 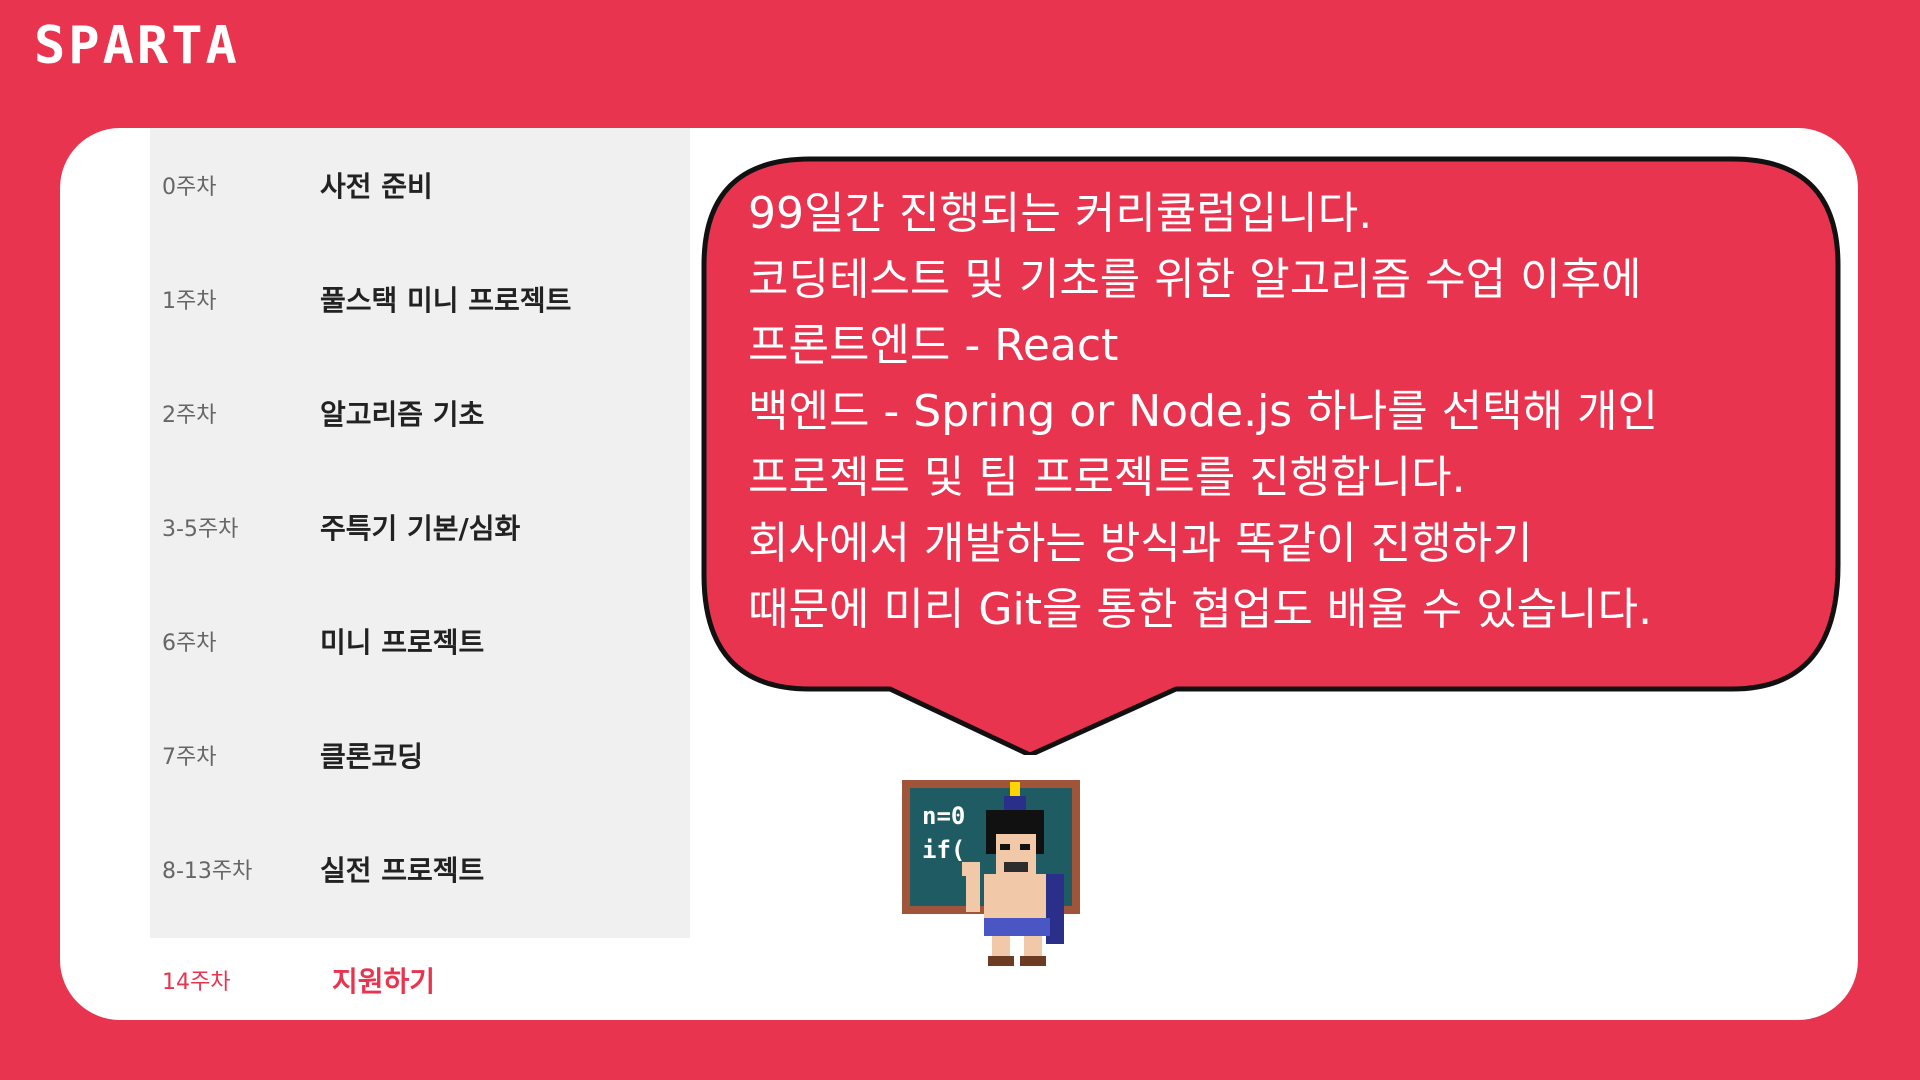 What do you see at coordinates (402, 870) in the screenshot?
I see `week-title: 실전 프로젝트` at bounding box center [402, 870].